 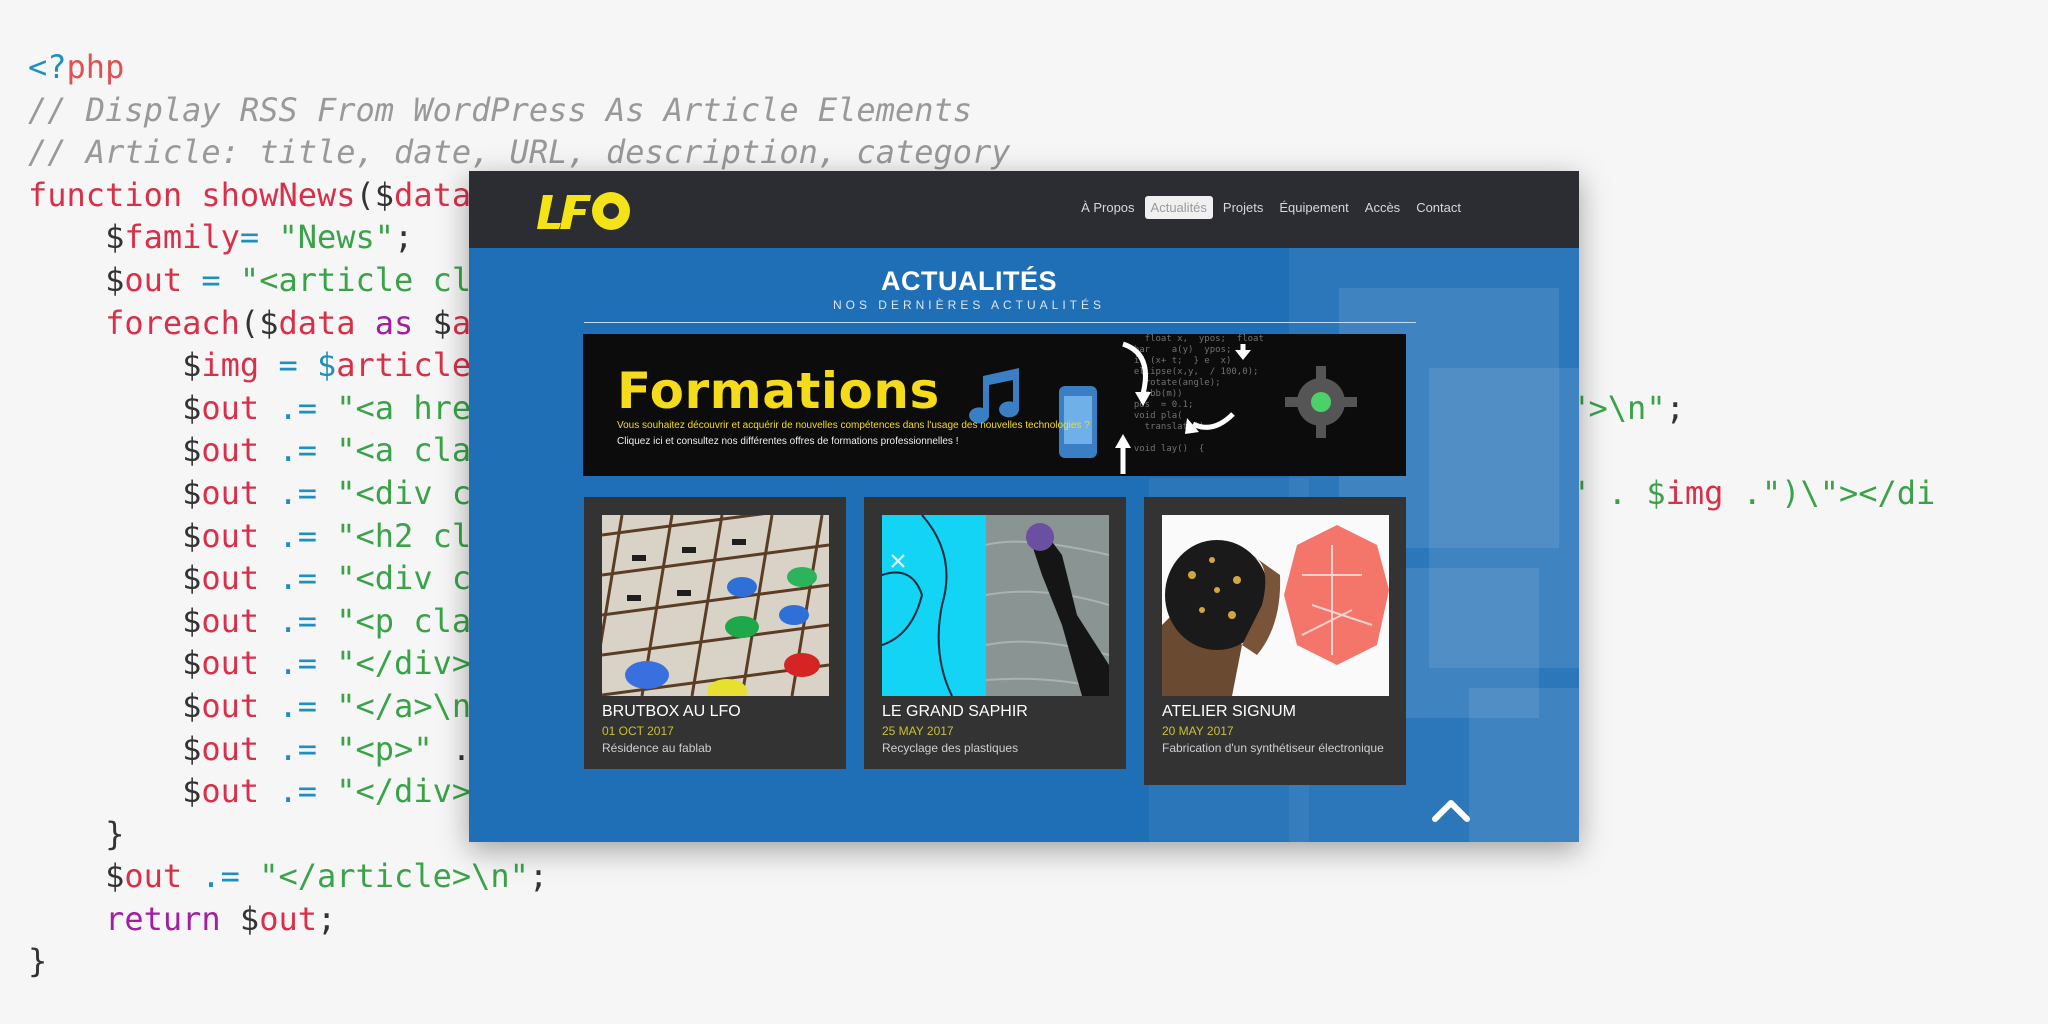 What do you see at coordinates (95, 67) in the screenshot?
I see `code-token: php` at bounding box center [95, 67].